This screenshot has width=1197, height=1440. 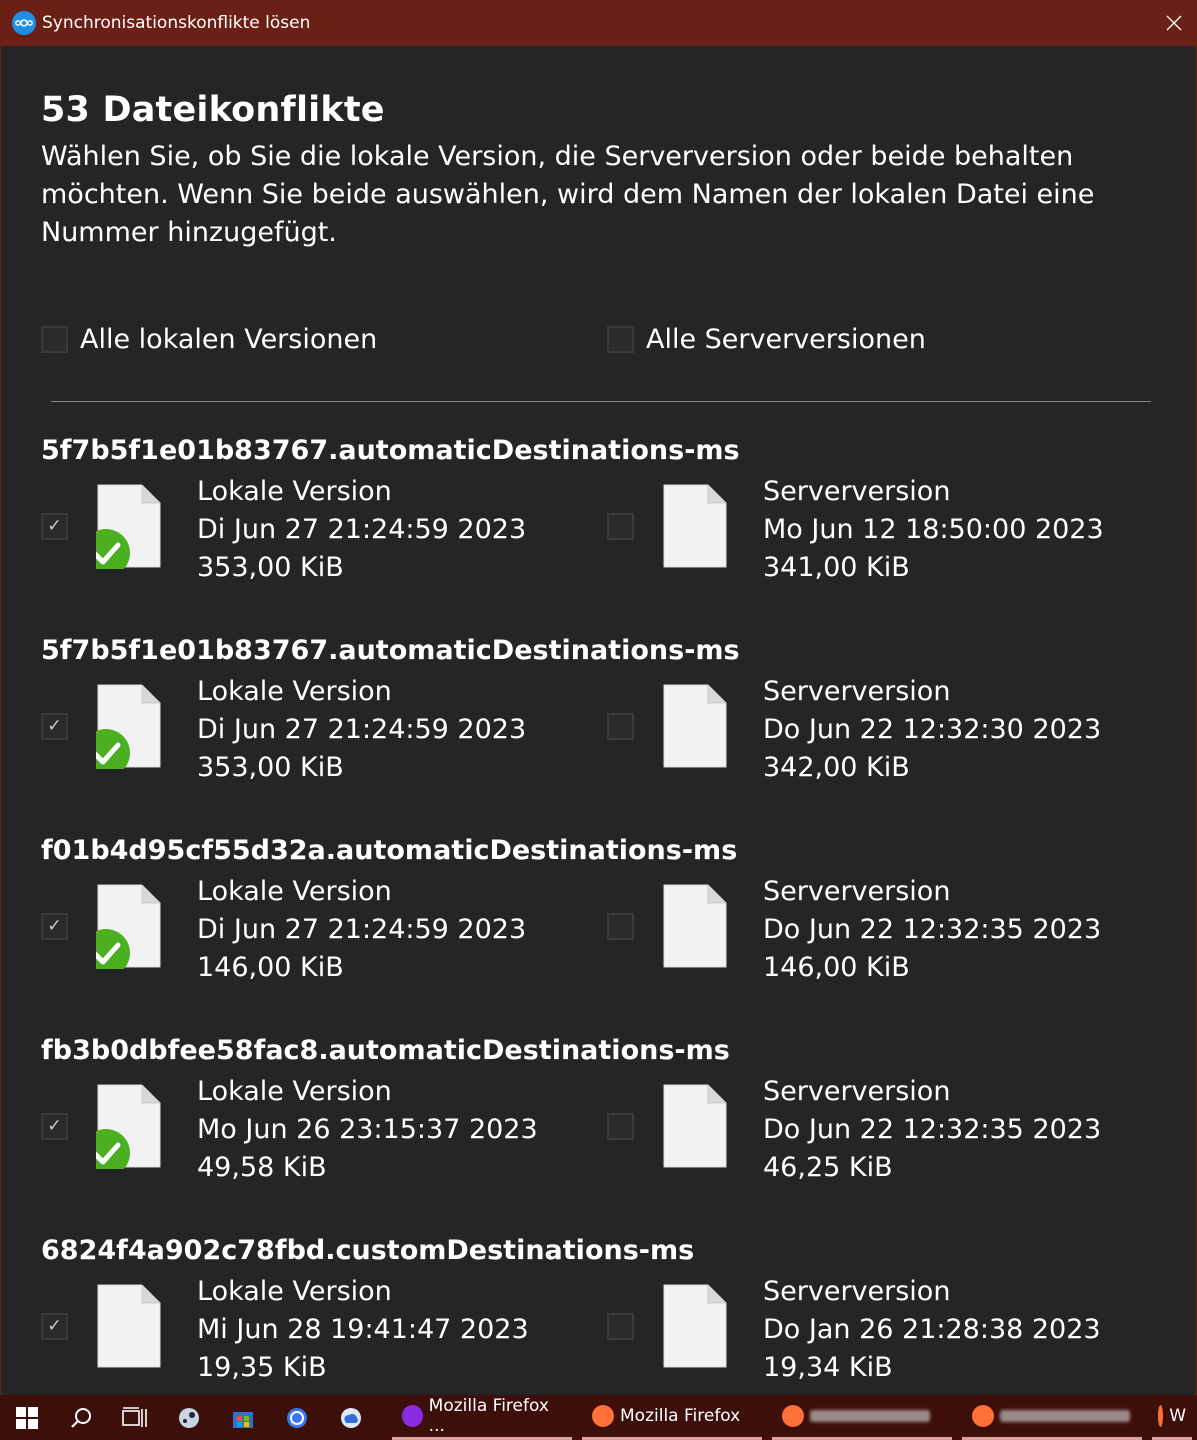 What do you see at coordinates (598, 23) in the screenshot?
I see `window-titlebar: Synchronisationskonflikte lösen` at bounding box center [598, 23].